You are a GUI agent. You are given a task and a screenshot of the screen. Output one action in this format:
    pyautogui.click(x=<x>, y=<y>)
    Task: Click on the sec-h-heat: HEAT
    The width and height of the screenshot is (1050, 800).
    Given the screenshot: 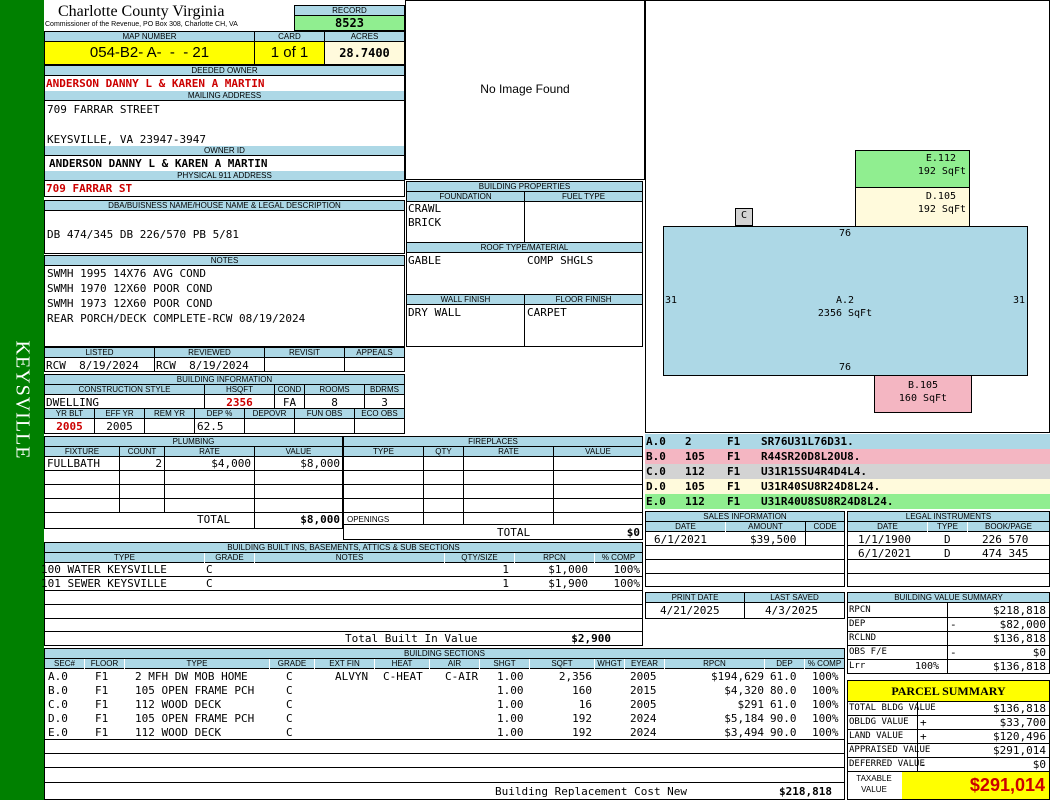 What is the action you would take?
    pyautogui.click(x=402, y=664)
    